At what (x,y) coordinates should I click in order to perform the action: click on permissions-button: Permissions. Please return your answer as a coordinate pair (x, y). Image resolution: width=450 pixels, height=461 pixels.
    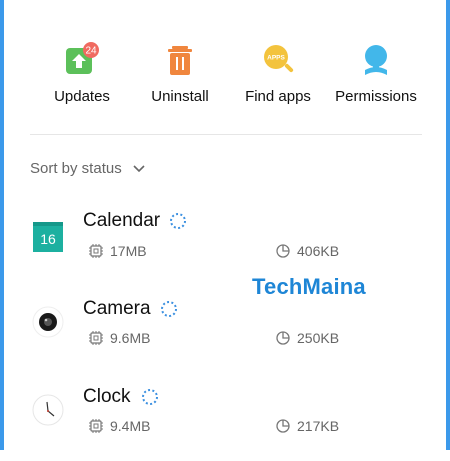
    Looking at the image, I should click on (376, 73).